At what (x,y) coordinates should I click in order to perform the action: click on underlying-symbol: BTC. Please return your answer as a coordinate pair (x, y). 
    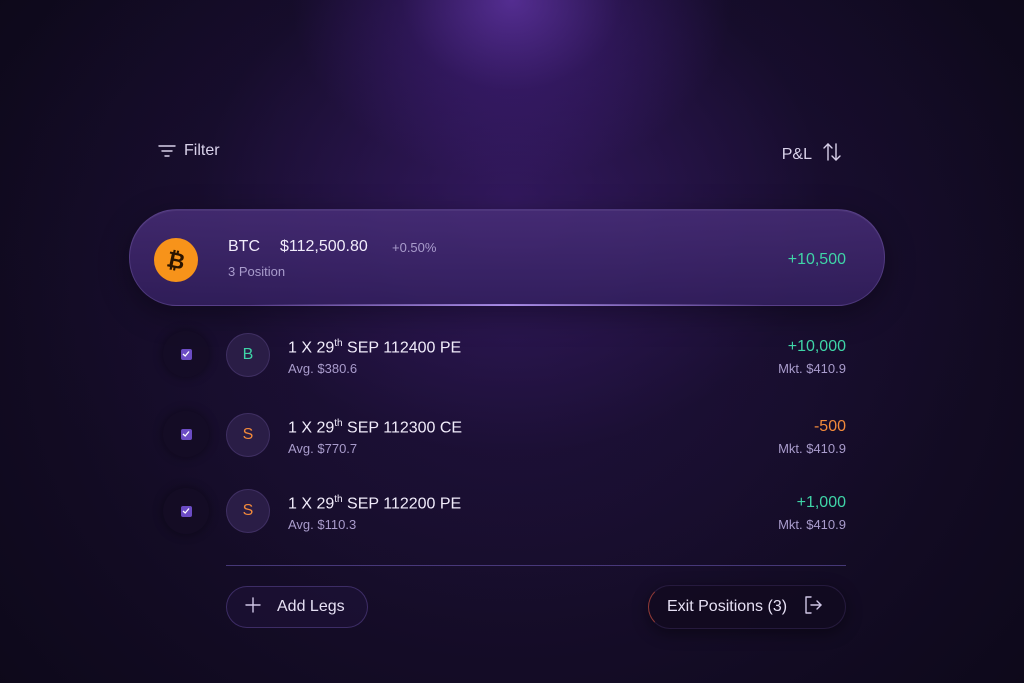
    Looking at the image, I should click on (244, 246).